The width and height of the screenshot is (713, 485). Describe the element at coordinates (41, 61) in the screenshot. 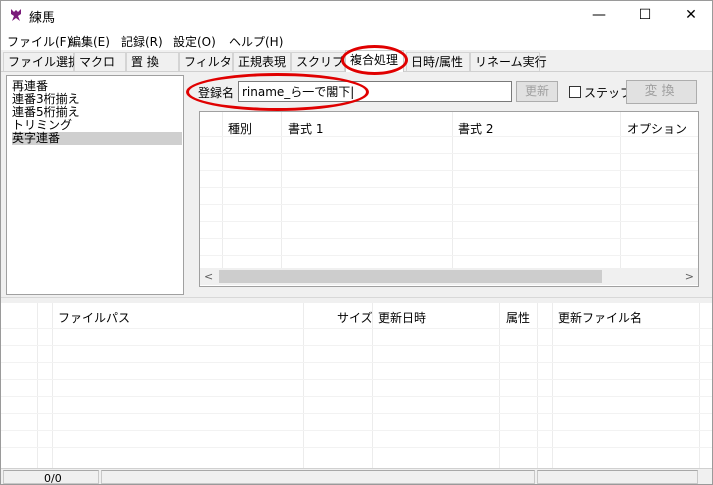

I see `tab-file-select: ファイル選択` at that location.